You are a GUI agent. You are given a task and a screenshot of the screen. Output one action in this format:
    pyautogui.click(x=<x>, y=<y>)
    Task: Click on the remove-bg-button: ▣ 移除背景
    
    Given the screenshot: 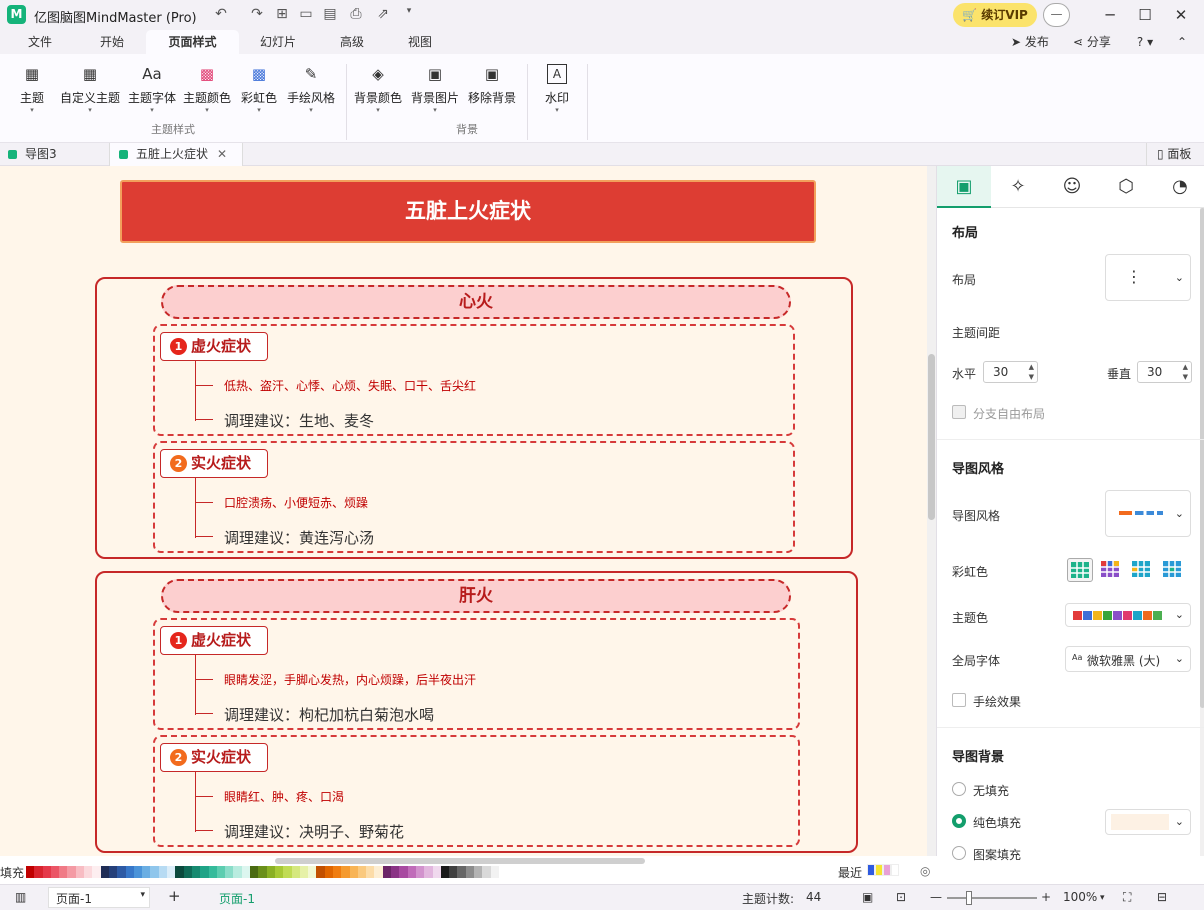 What is the action you would take?
    pyautogui.click(x=492, y=94)
    